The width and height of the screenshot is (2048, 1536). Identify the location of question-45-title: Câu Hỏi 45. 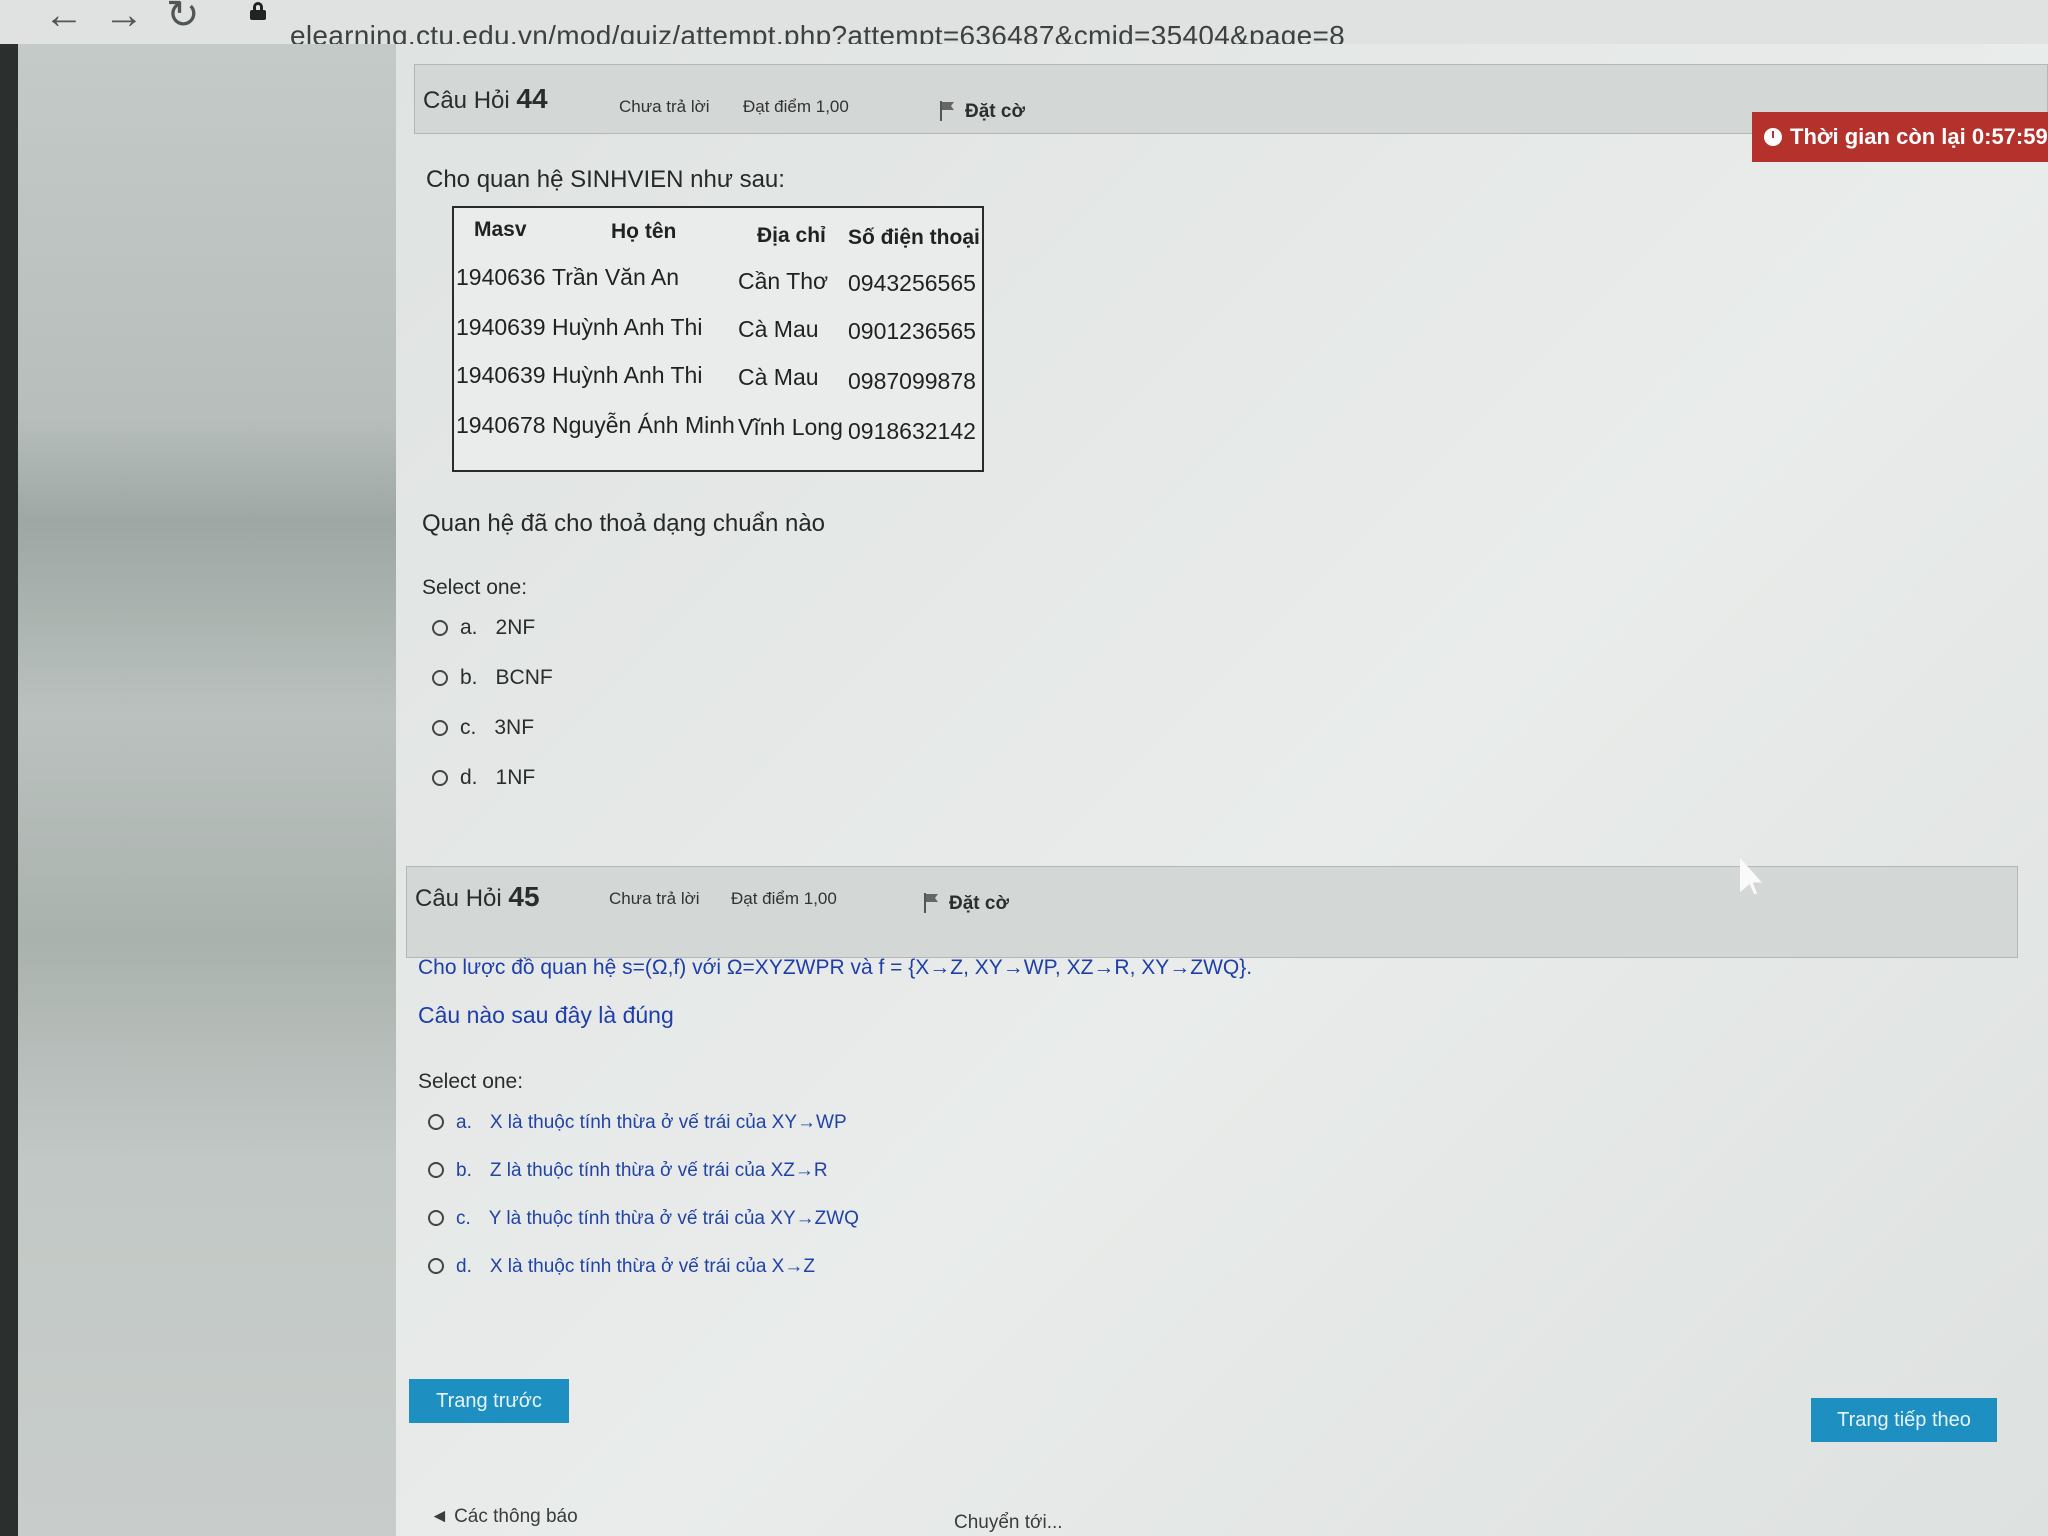
(477, 896).